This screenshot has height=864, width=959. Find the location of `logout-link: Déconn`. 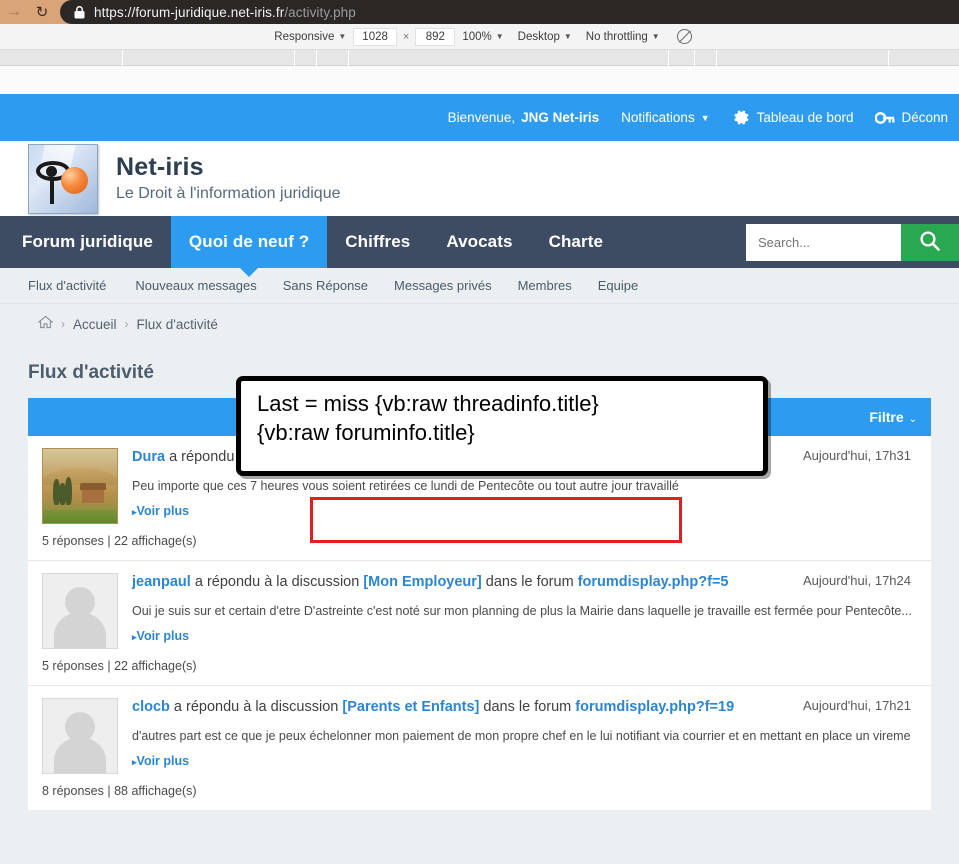

logout-link: Déconn is located at coordinates (911, 117).